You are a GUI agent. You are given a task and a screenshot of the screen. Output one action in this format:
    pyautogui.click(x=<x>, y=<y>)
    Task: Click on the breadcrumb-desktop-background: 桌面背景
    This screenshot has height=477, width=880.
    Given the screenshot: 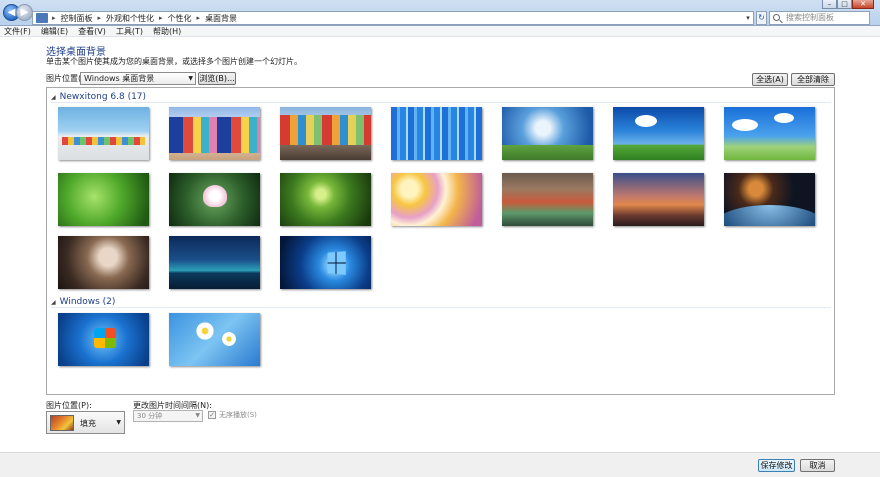 What is the action you would take?
    pyautogui.click(x=223, y=18)
    